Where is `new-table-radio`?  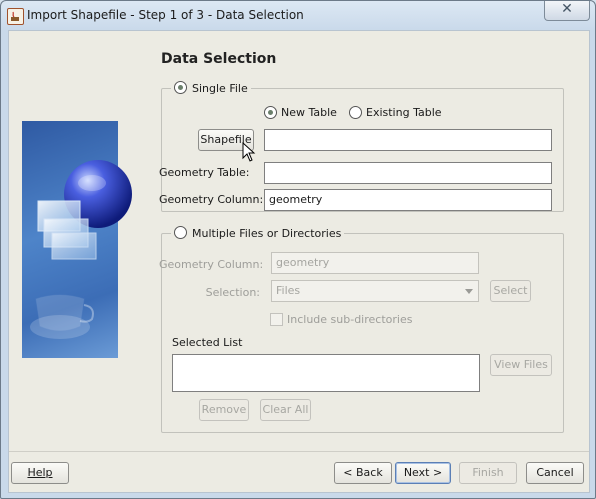 new-table-radio is located at coordinates (270, 112).